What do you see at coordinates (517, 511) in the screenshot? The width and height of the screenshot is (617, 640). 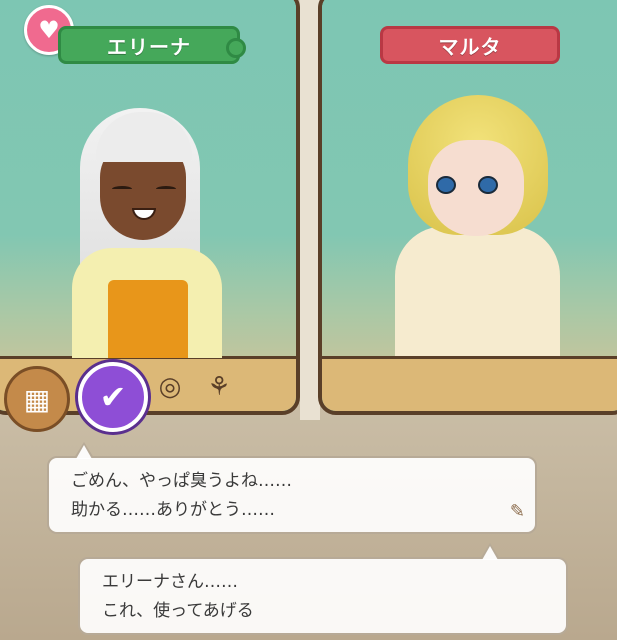 I see `quill-icon: ✎` at bounding box center [517, 511].